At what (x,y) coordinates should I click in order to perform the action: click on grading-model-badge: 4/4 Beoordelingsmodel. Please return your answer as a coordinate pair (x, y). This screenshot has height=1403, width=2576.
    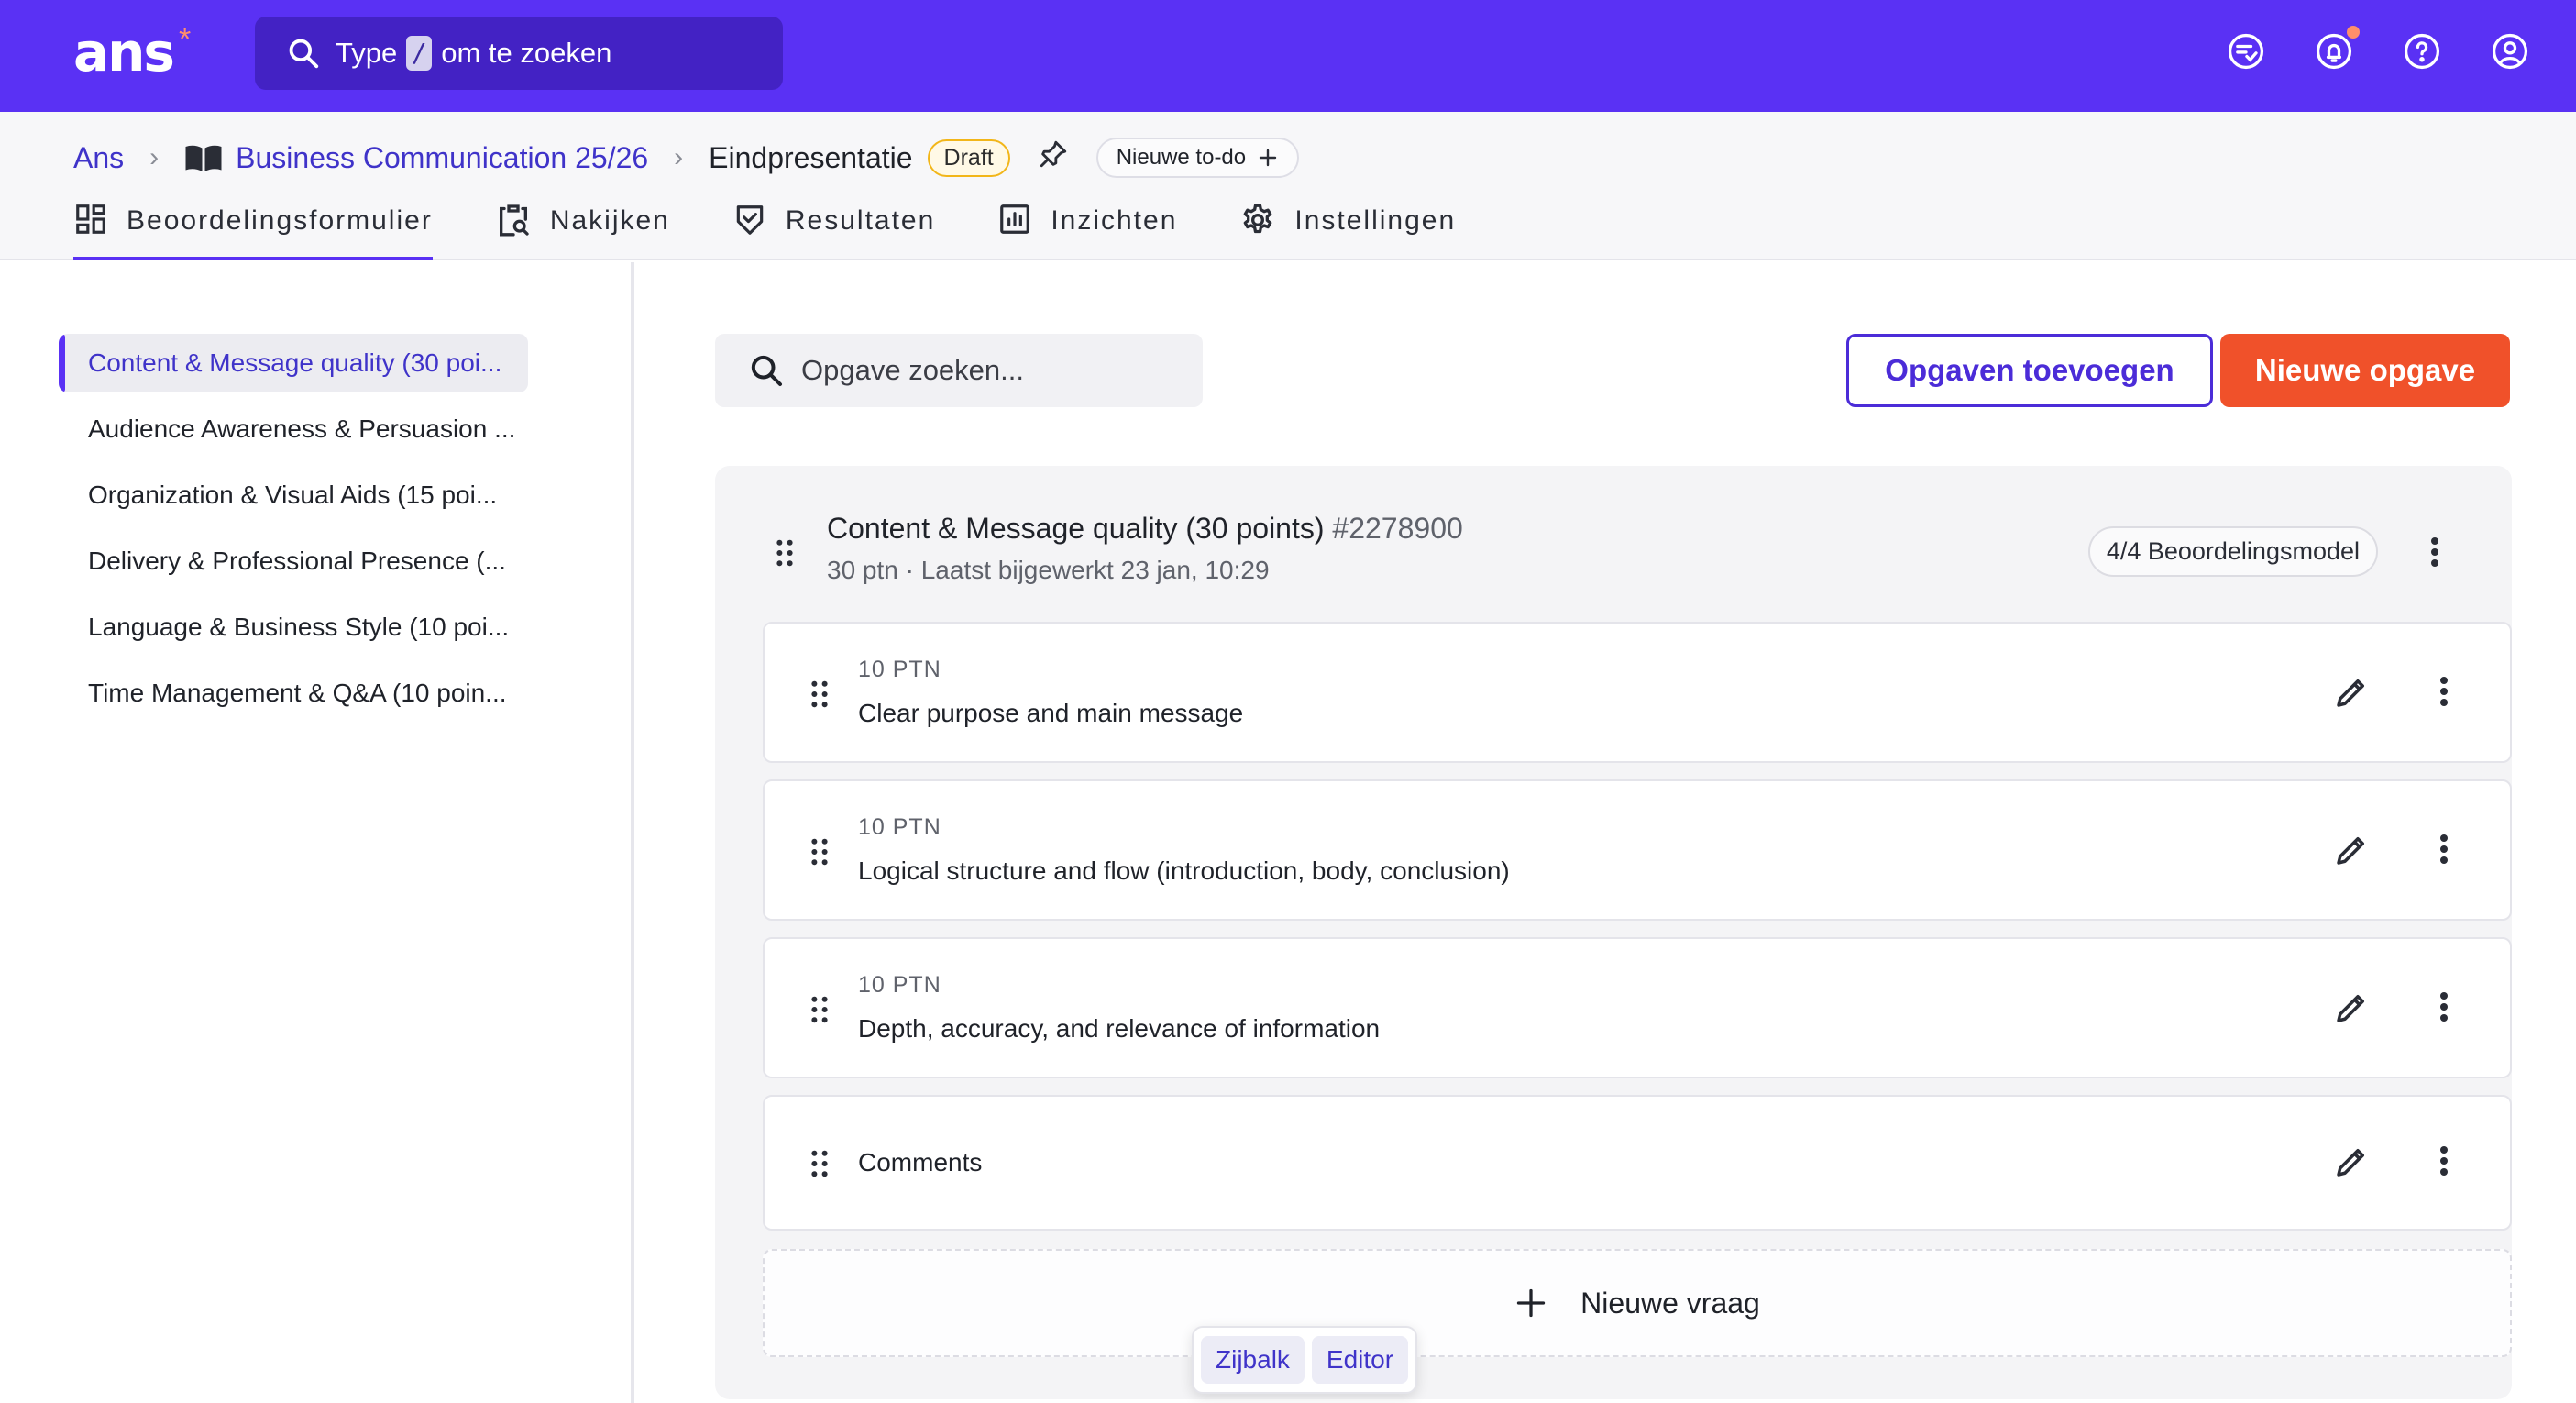
    Looking at the image, I should click on (2233, 551).